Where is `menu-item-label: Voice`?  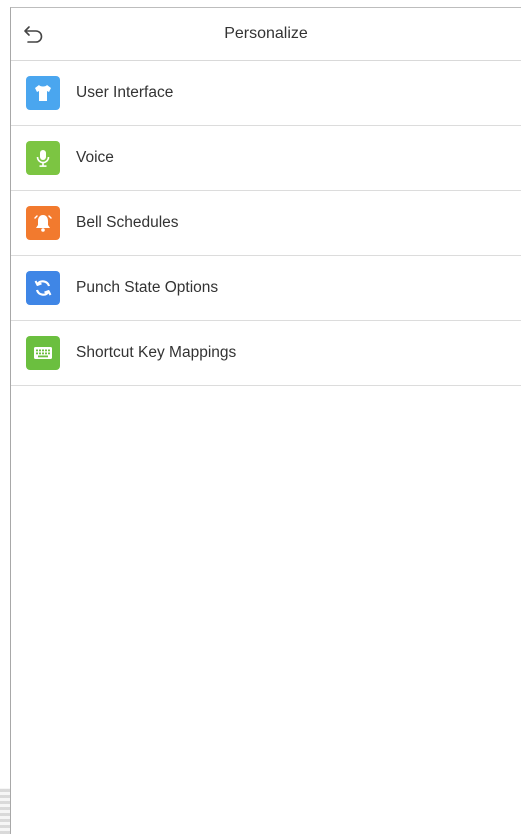
menu-item-label: Voice is located at coordinates (95, 157).